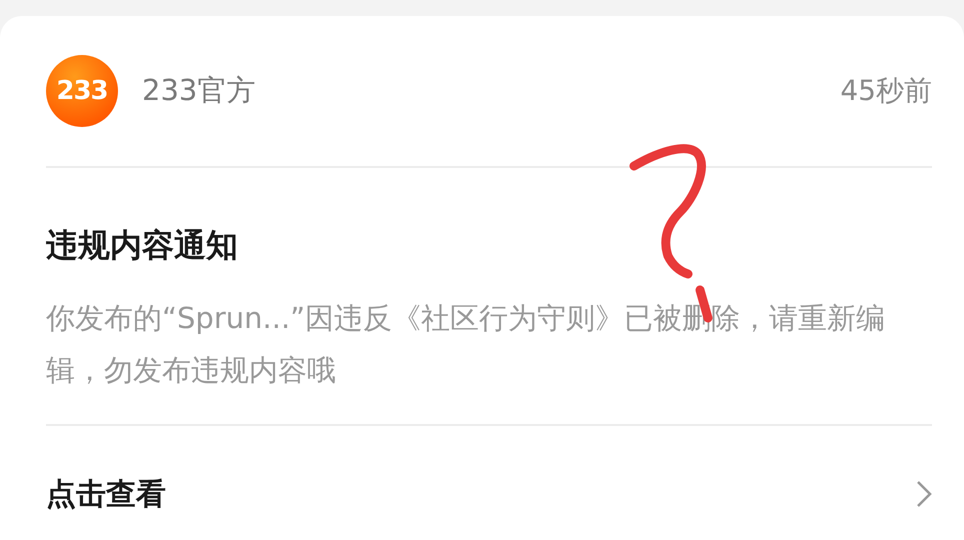  I want to click on sender-name: 233官方, so click(199, 90).